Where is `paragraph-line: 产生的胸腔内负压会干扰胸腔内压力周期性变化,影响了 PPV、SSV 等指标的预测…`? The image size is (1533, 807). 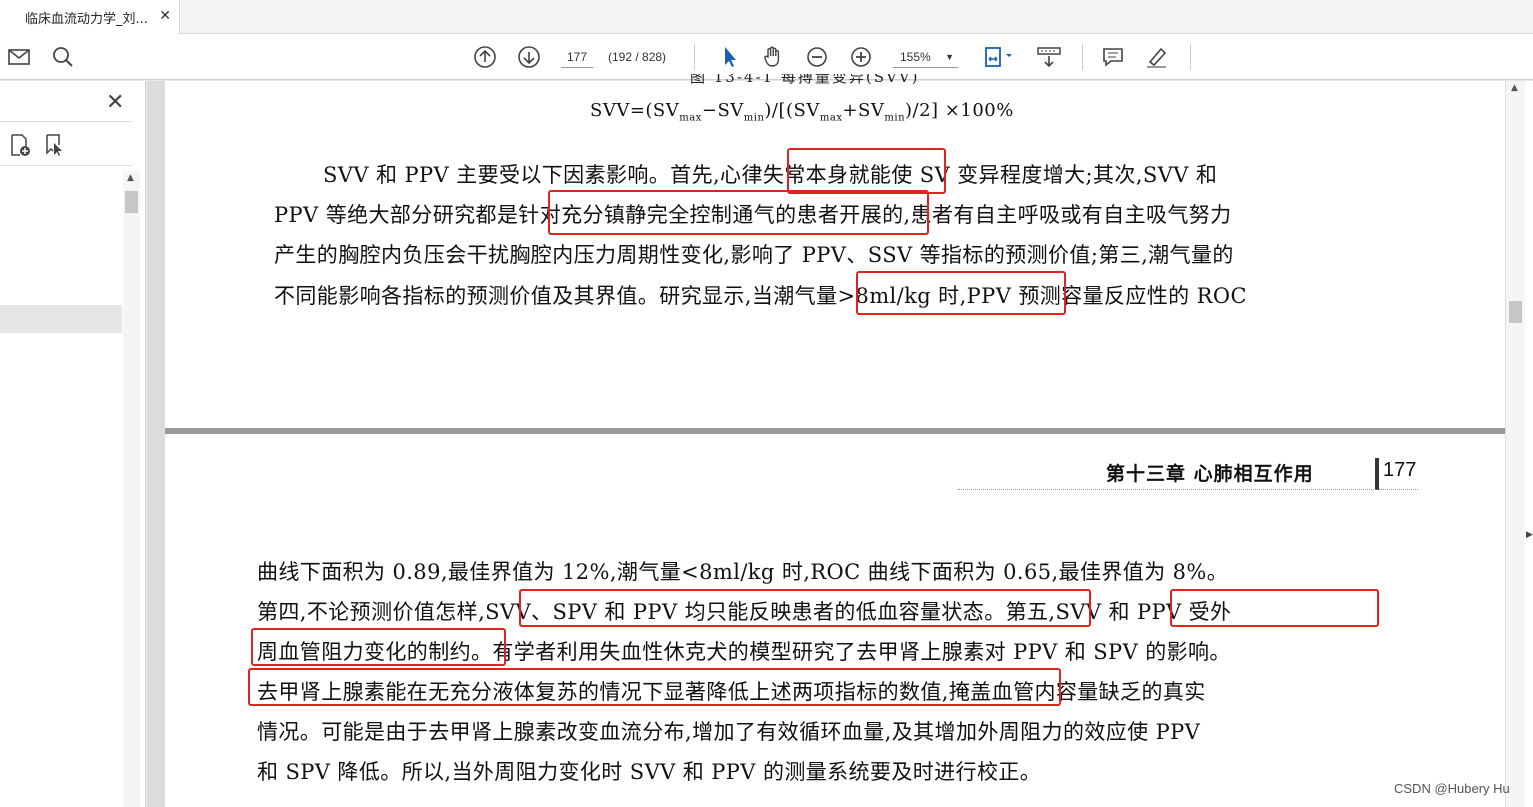 paragraph-line: 产生的胸腔内负压会干扰胸腔内压力周期性变化,影响了 PPV、SSV 等指标的预测… is located at coordinates (754, 255).